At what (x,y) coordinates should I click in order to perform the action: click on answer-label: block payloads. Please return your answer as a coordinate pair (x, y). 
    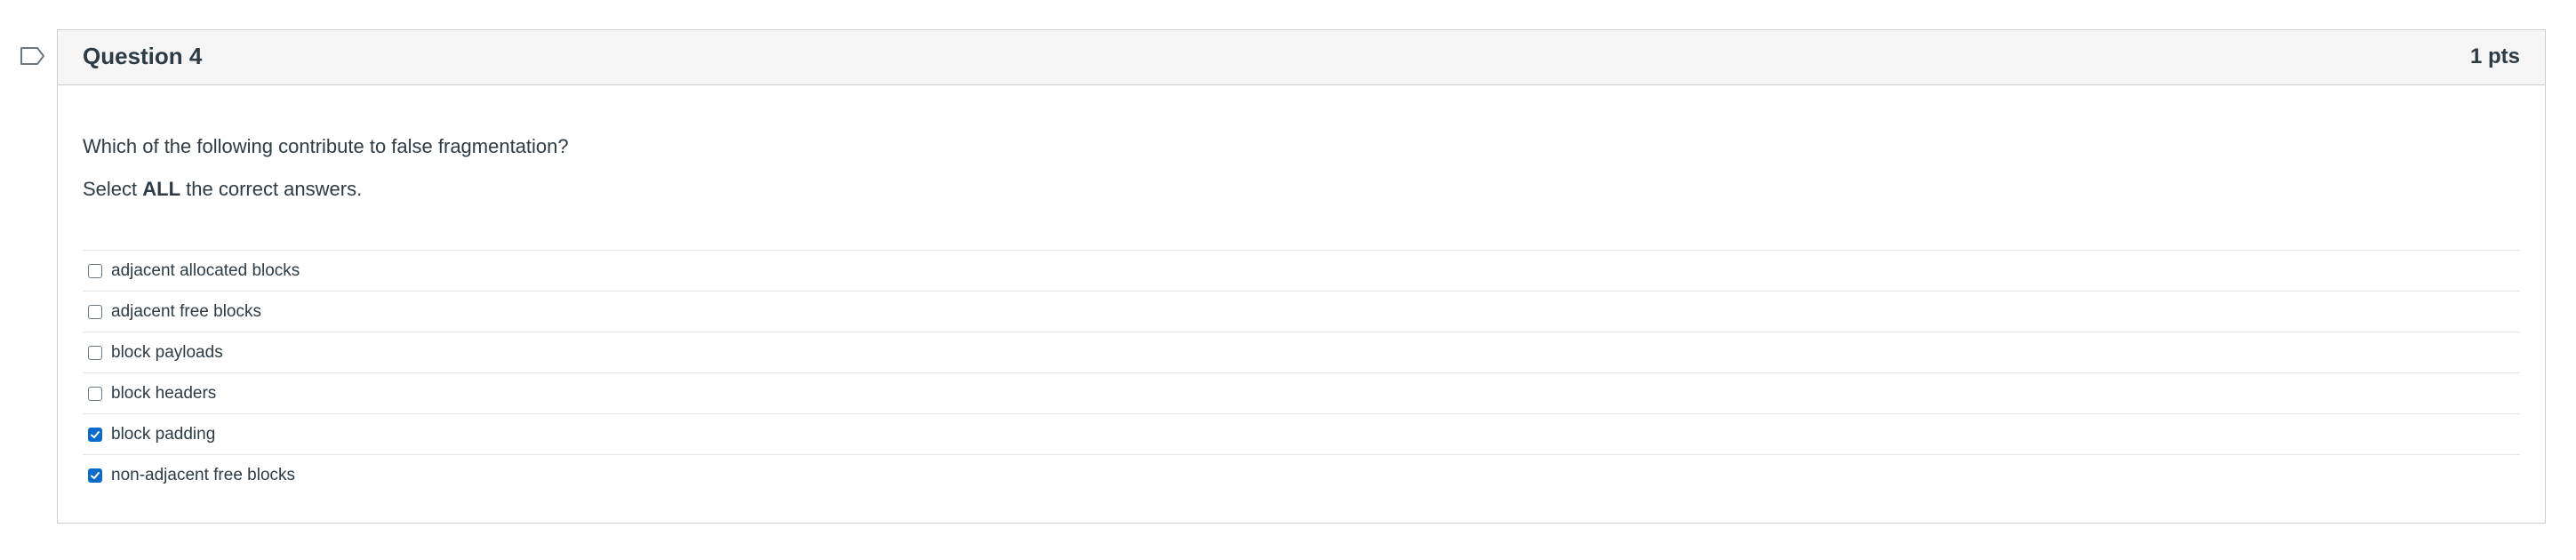
    Looking at the image, I should click on (167, 353).